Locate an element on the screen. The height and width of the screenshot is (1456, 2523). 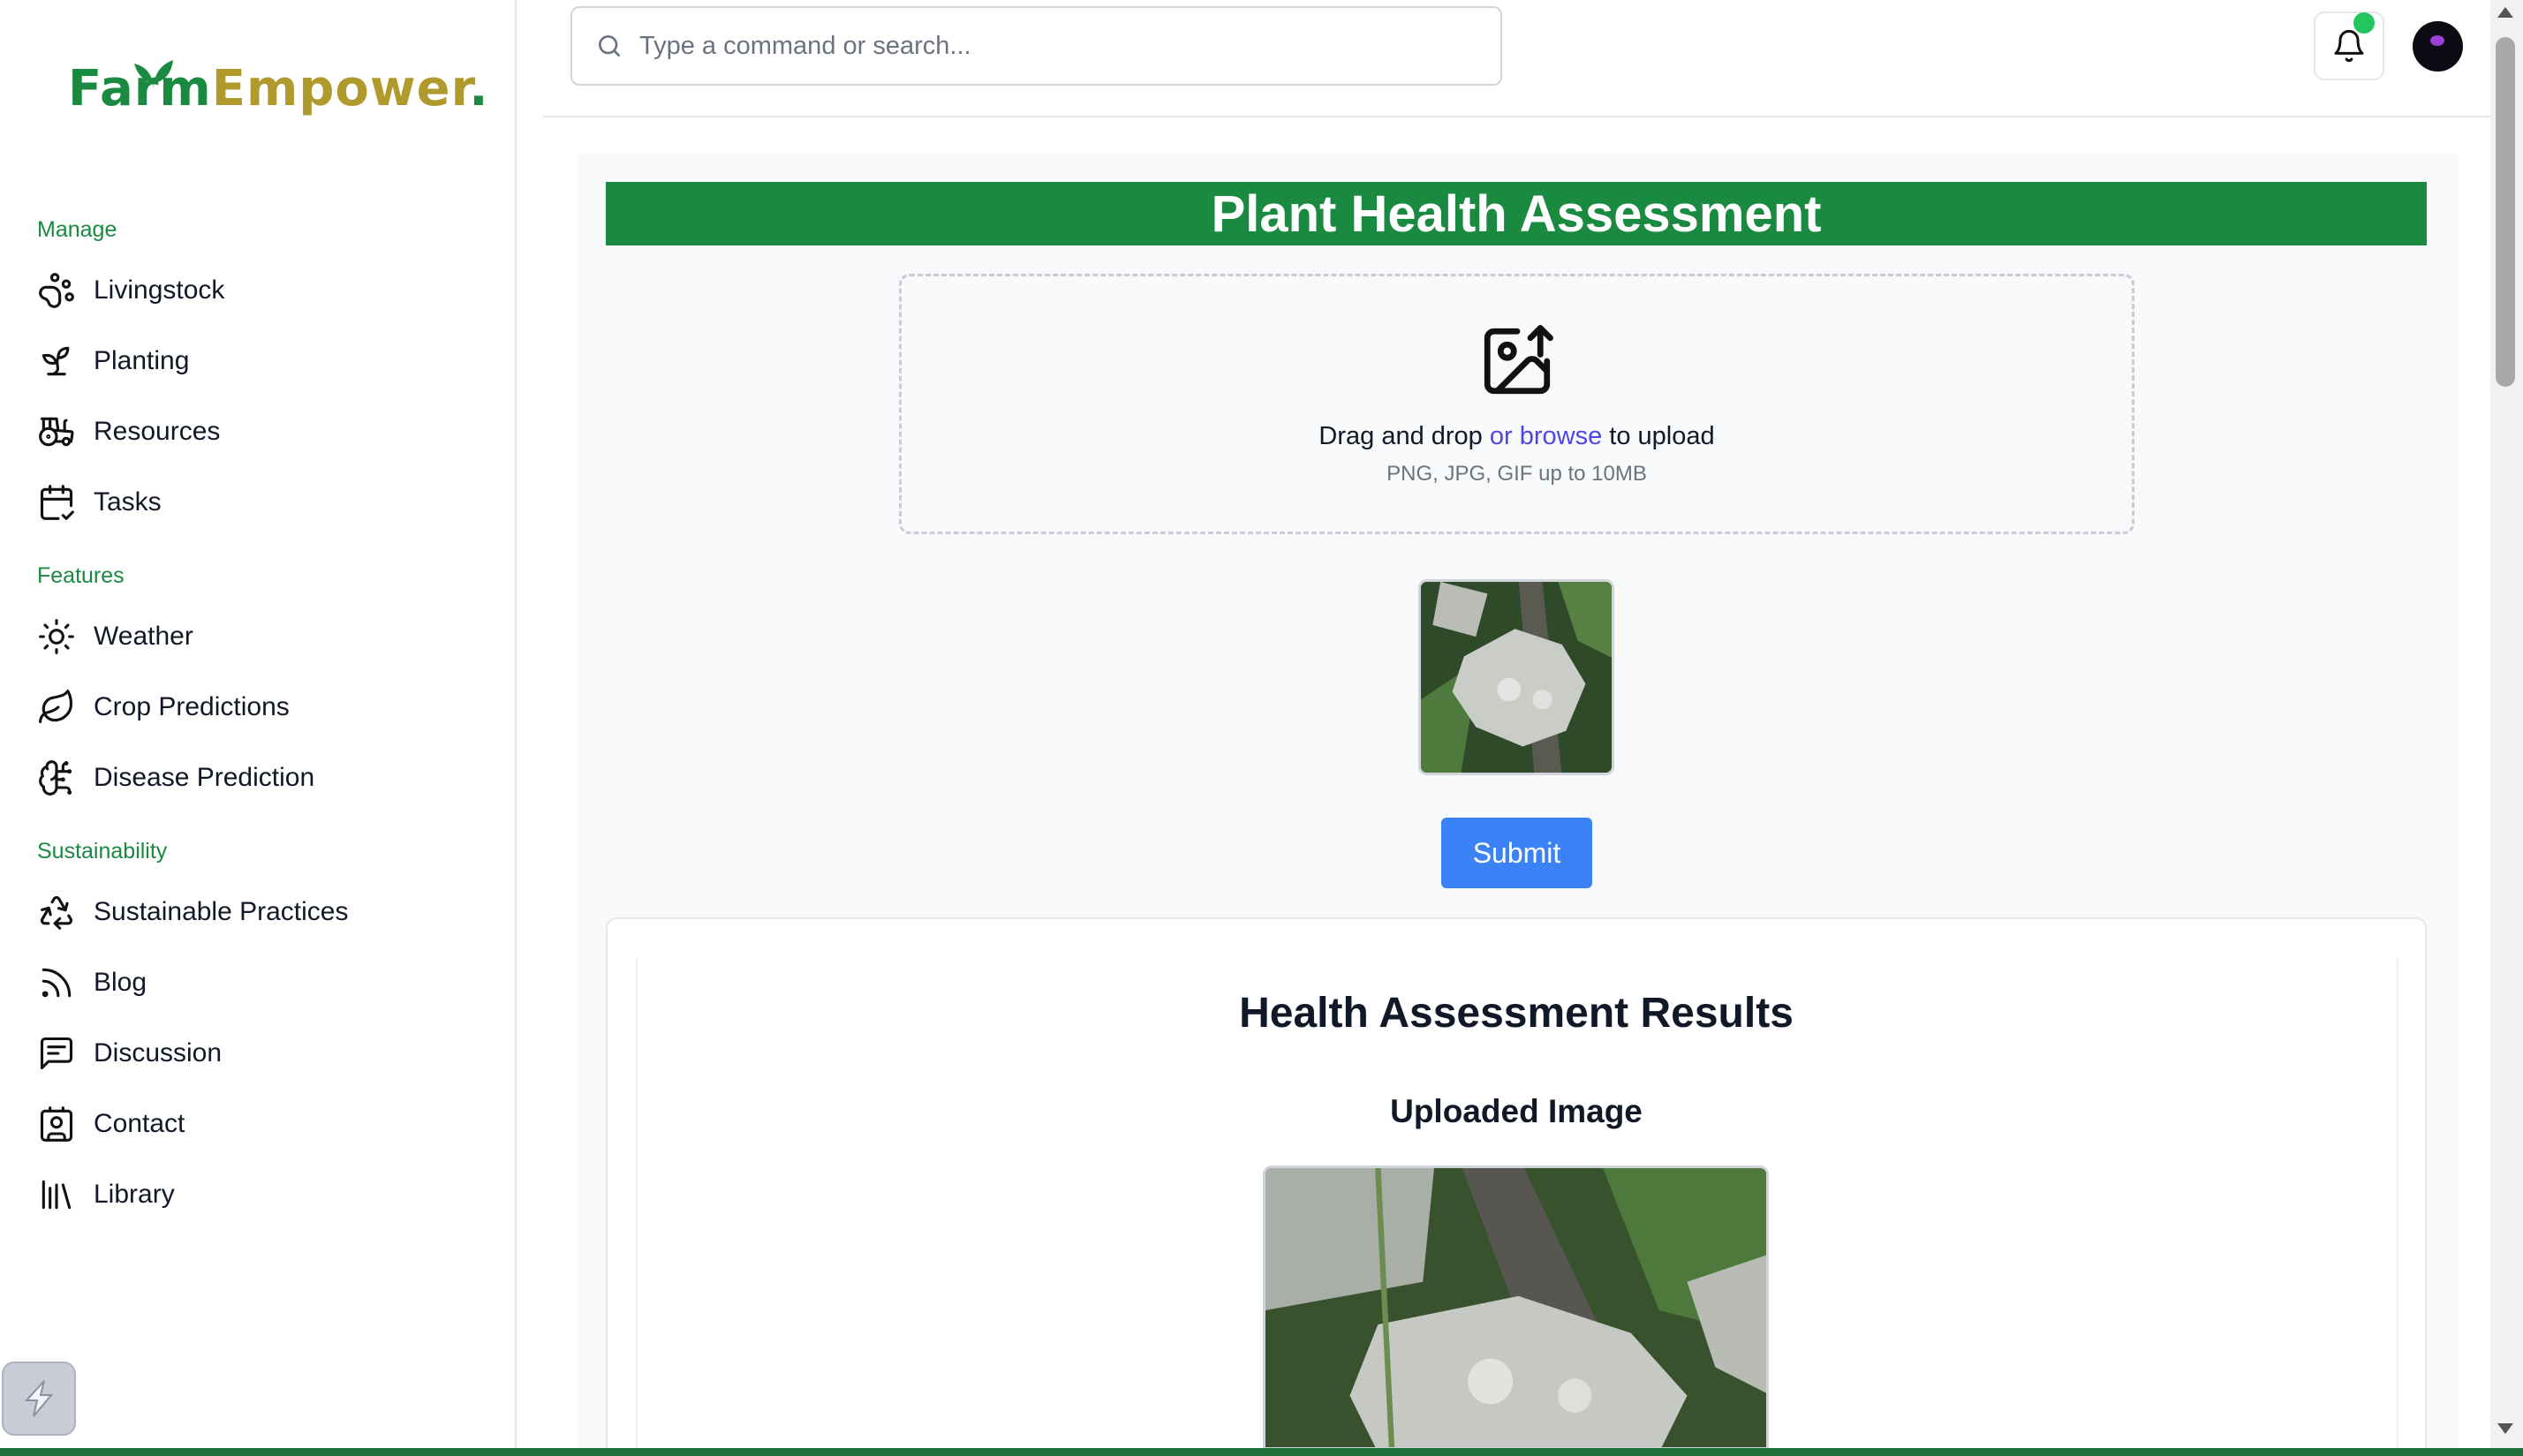
sidebar-item-label: Blog is located at coordinates (120, 982).